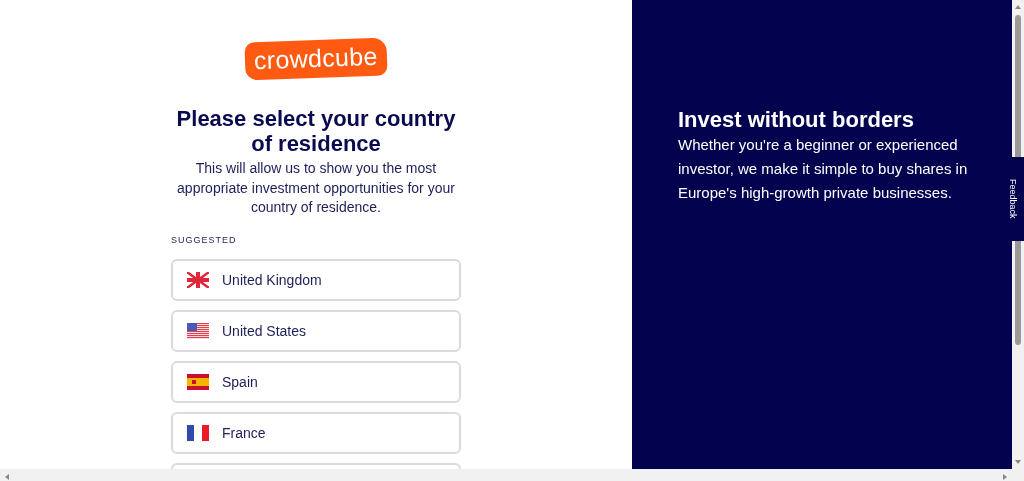 The image size is (1024, 481). Describe the element at coordinates (823, 169) in the screenshot. I see `promo-text: Whether you're a beginner or experienced investor, we make it simple to buy shares in Europe's high-growth private businesses.` at that location.